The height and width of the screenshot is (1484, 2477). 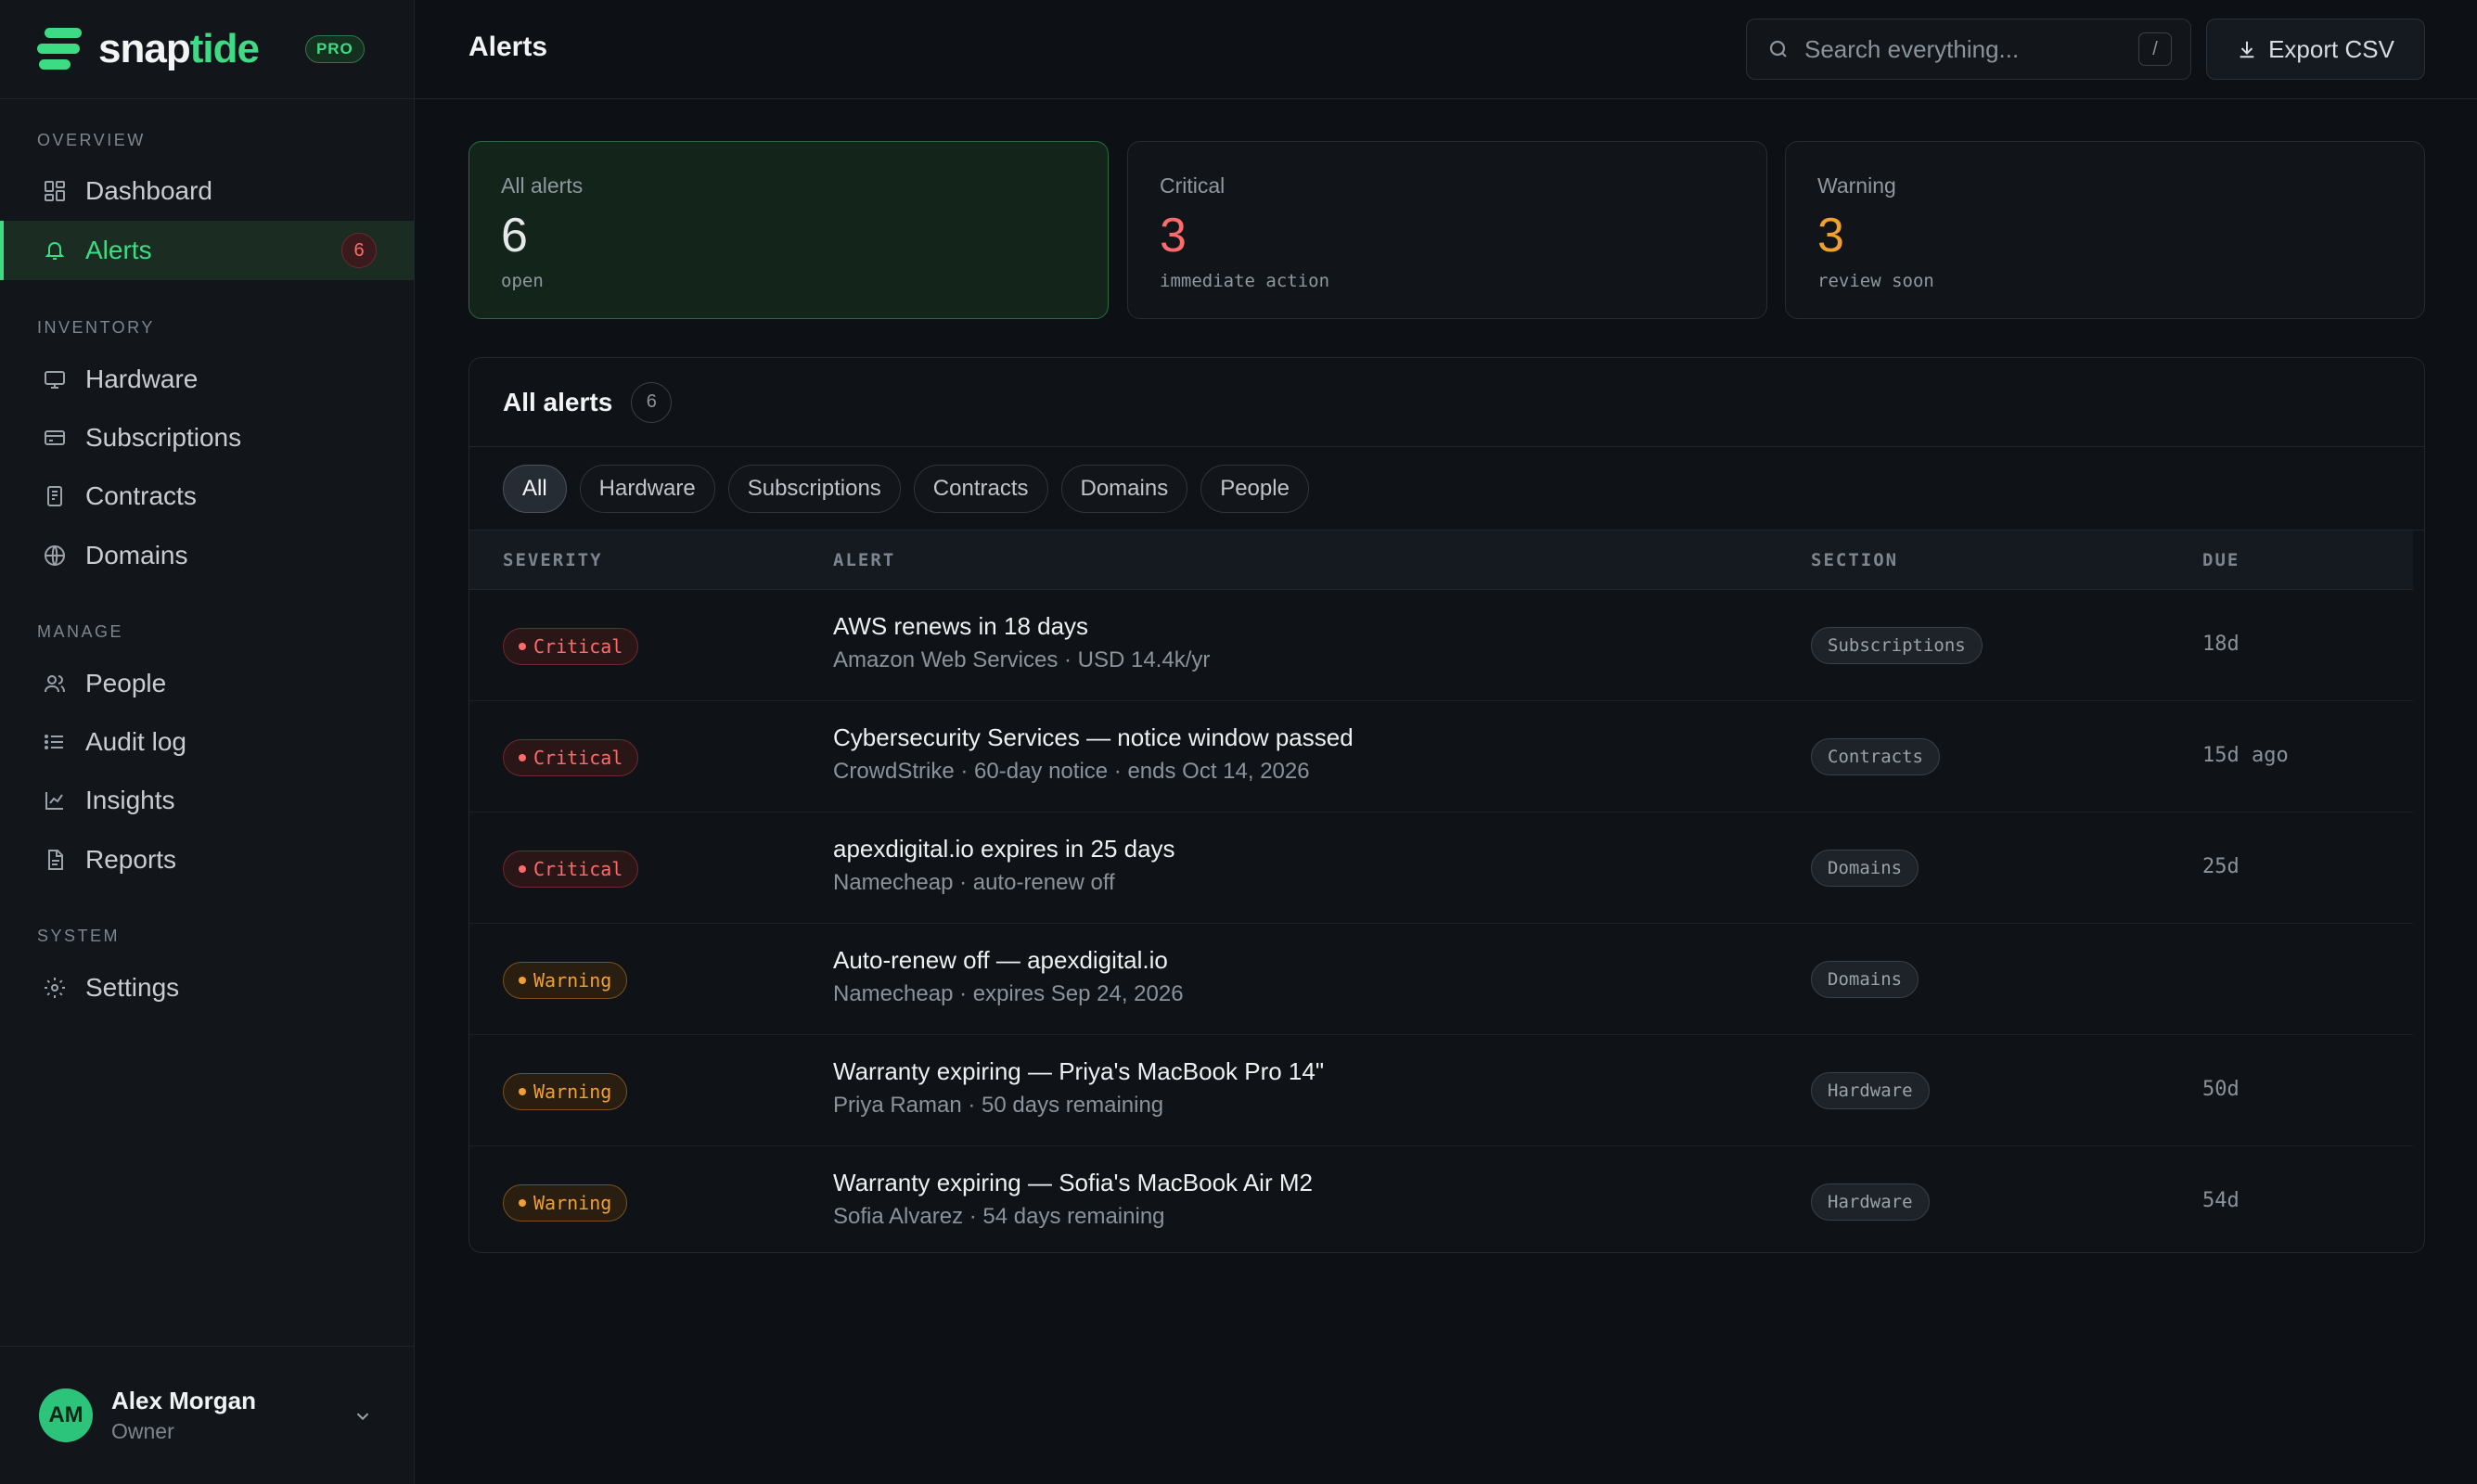 I want to click on due-value: 54d, so click(x=2221, y=1200).